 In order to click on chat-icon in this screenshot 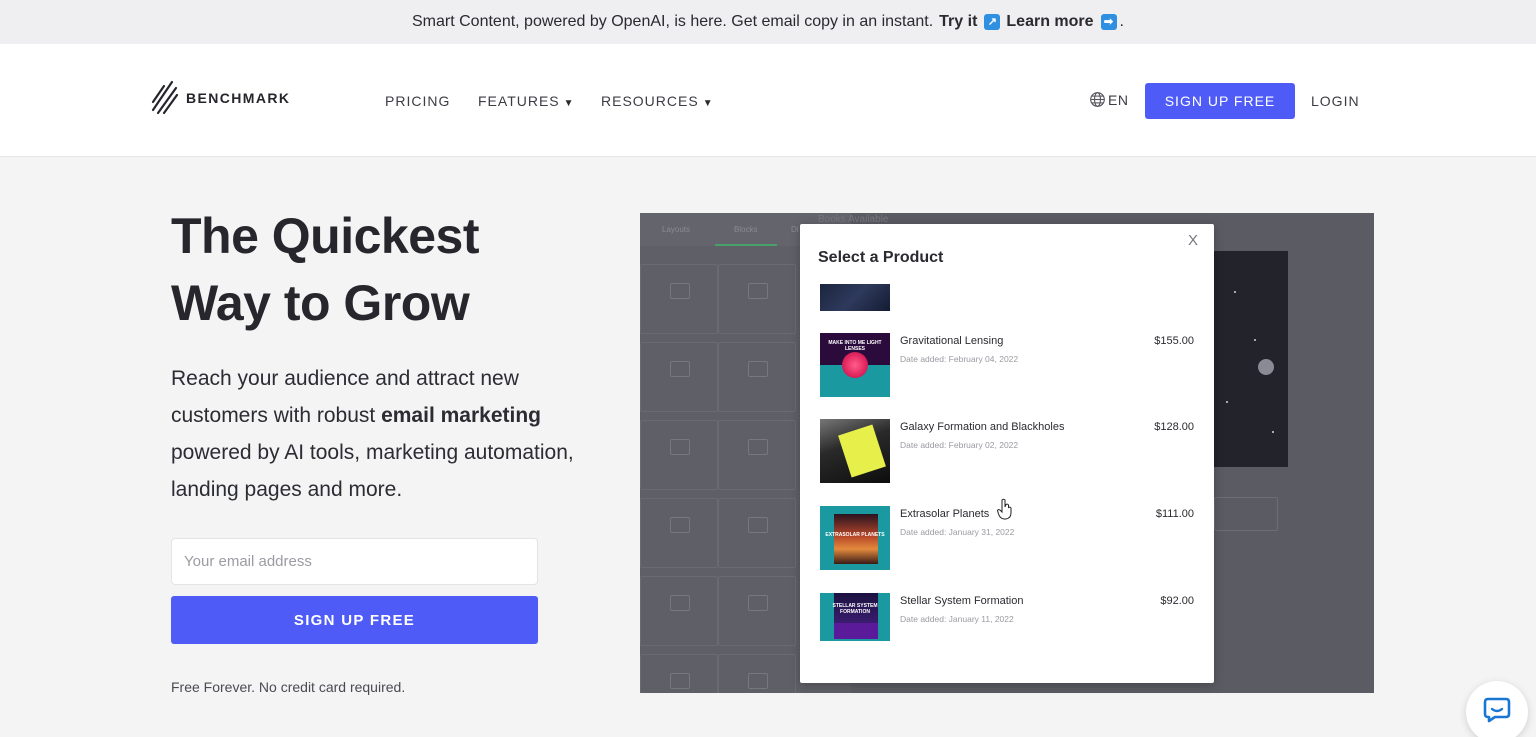, I will do `click(1497, 710)`.